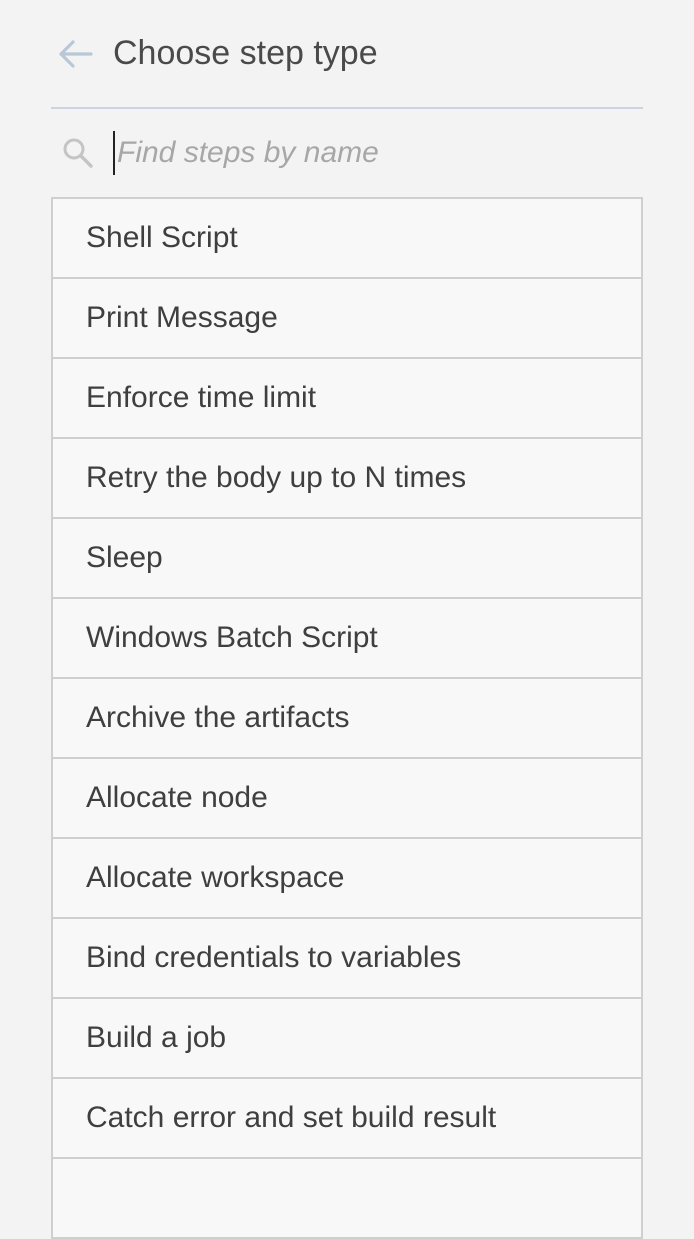 Image resolution: width=694 pixels, height=1239 pixels. I want to click on step-item-label: Sleep, so click(124, 557).